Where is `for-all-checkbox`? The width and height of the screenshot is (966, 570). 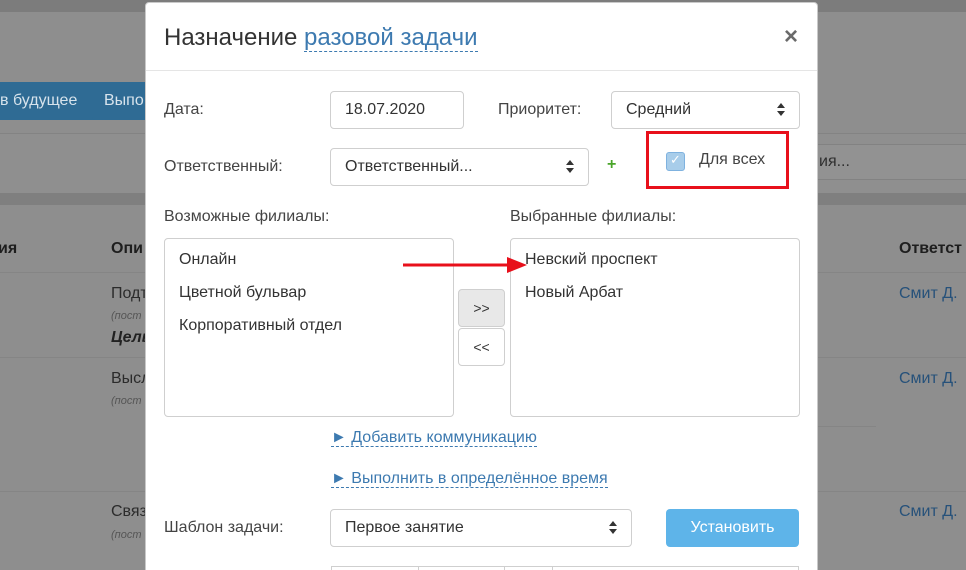
for-all-checkbox is located at coordinates (675, 161).